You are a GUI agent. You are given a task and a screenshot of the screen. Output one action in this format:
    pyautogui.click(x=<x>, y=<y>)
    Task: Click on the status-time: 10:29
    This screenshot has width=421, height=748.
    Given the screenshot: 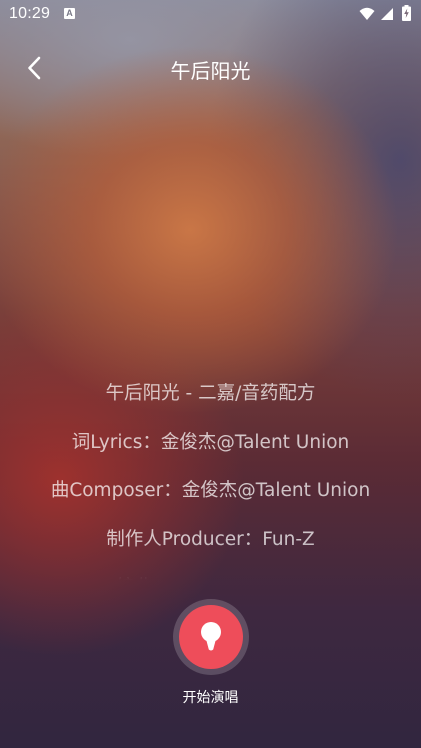 What is the action you would take?
    pyautogui.click(x=30, y=13)
    